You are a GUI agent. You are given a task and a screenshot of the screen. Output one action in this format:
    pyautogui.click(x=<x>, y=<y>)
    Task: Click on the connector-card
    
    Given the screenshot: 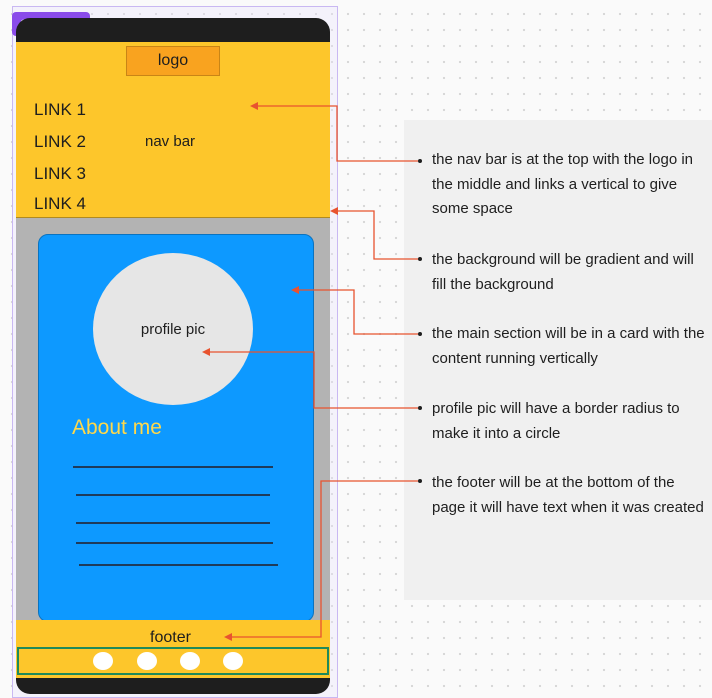 What is the action you would take?
    pyautogui.click(x=354, y=310)
    